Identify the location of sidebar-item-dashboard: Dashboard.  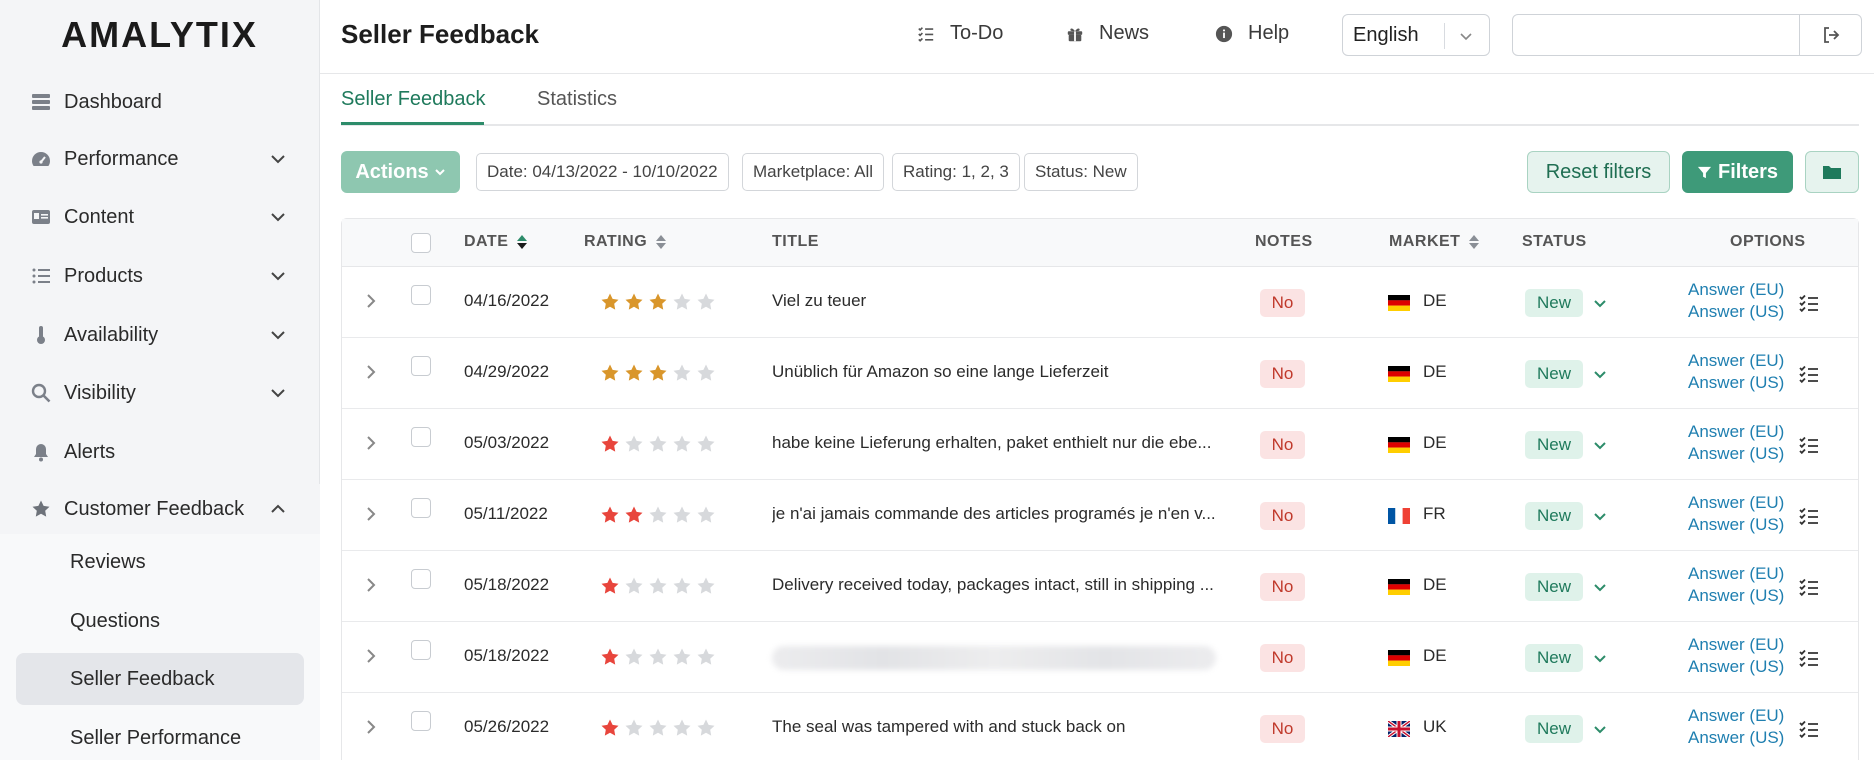
(160, 102).